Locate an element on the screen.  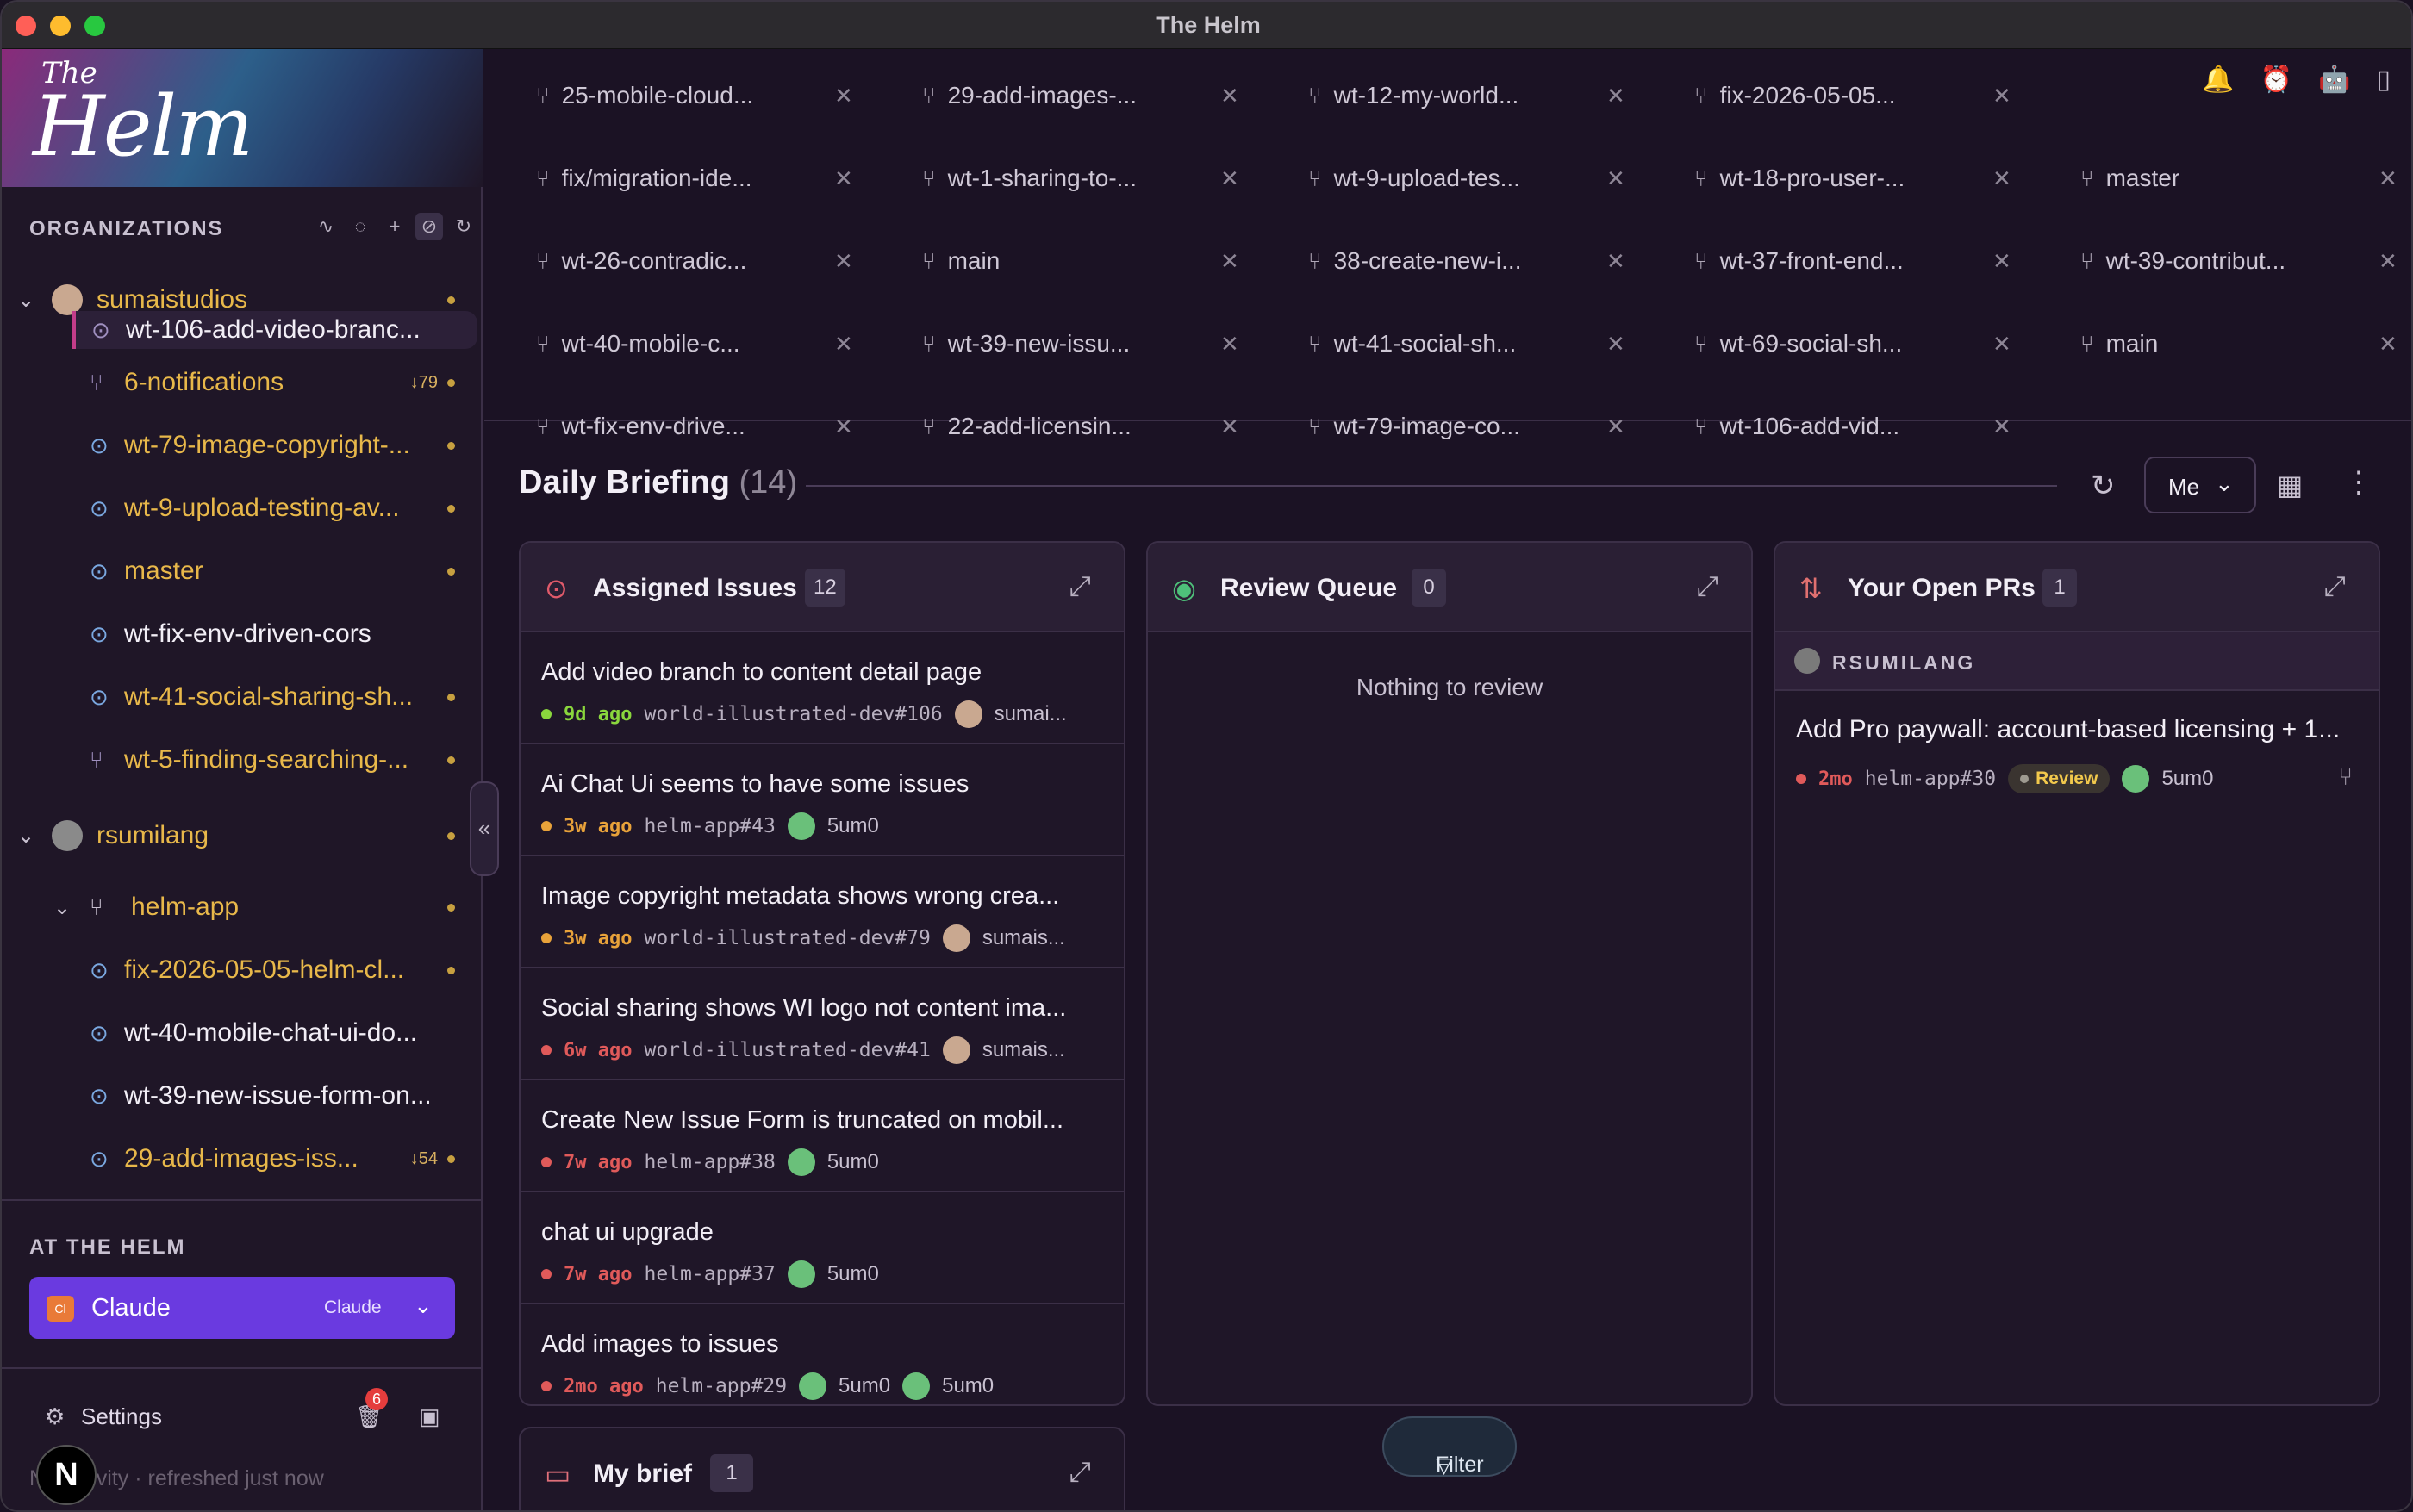
issue-repo: helm-app#29 is located at coordinates (721, 1386).